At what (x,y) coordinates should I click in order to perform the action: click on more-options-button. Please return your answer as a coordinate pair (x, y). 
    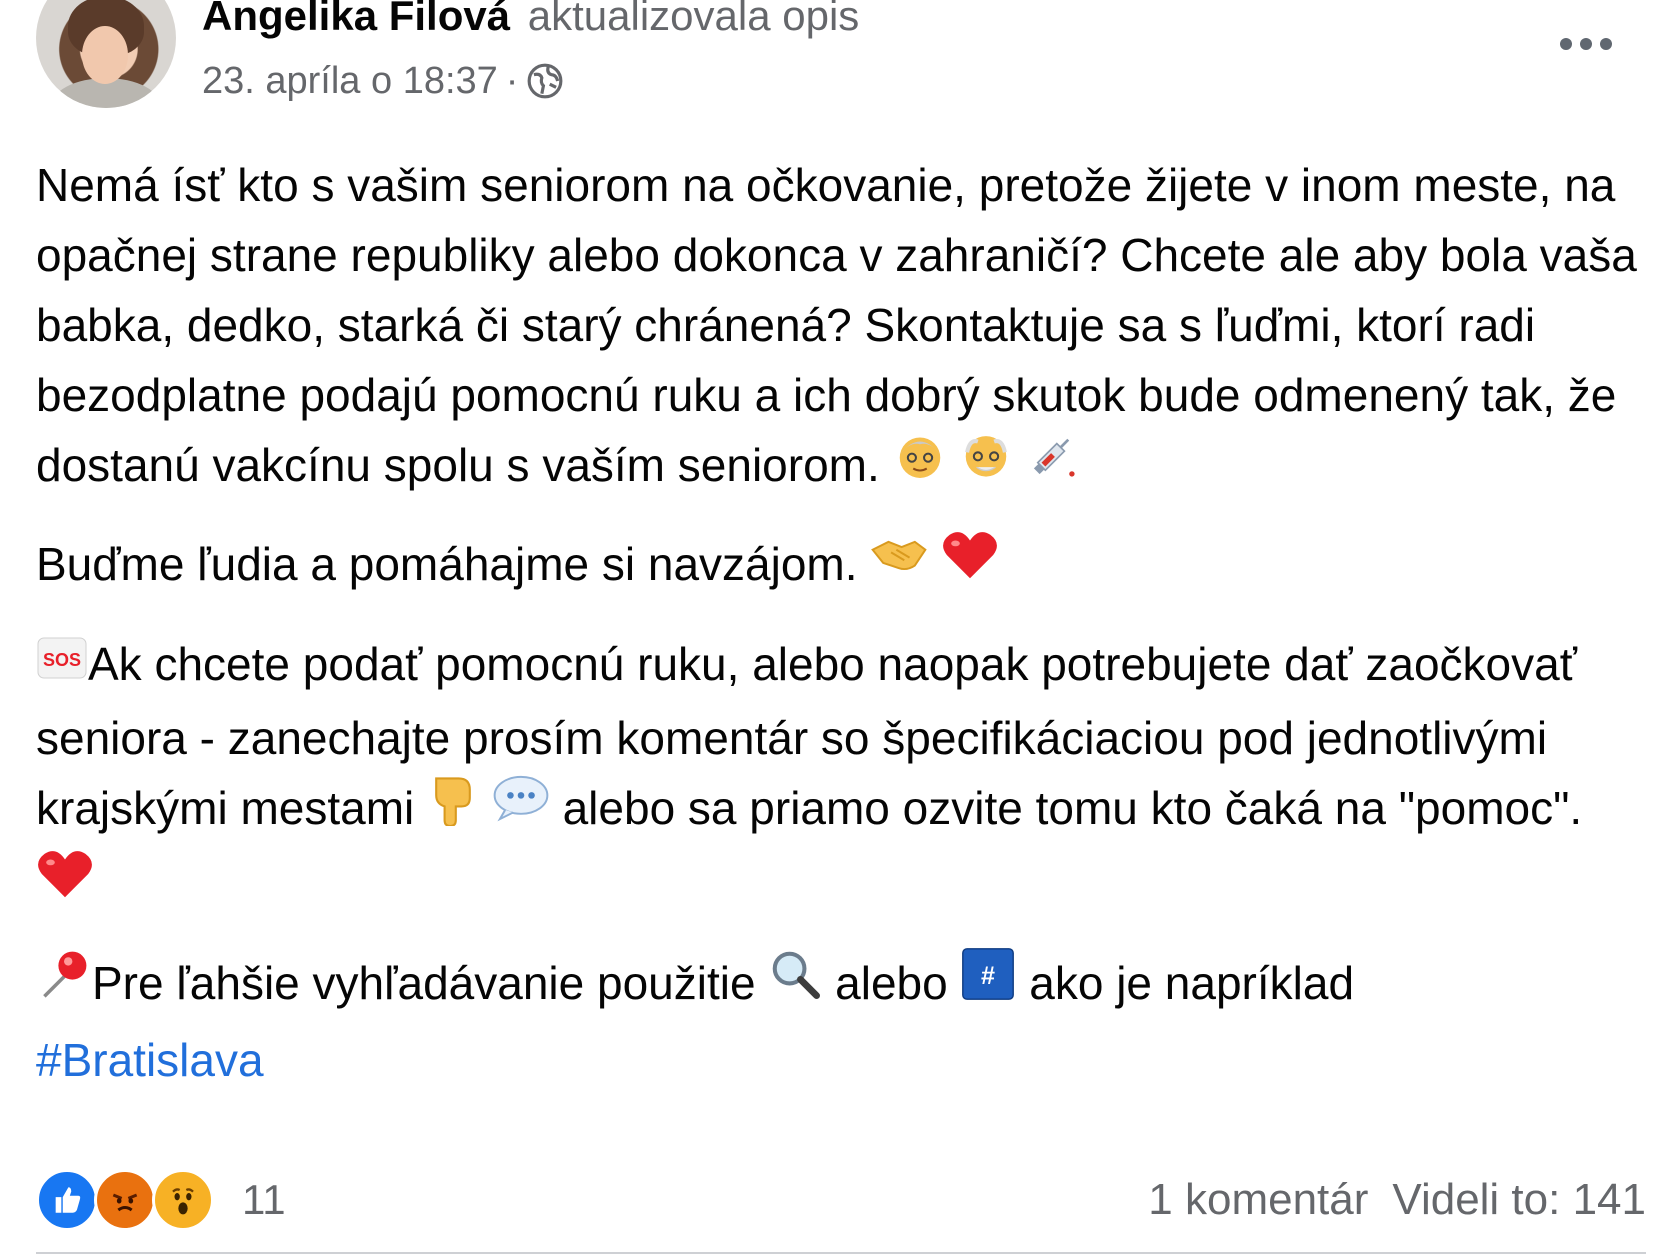
    Looking at the image, I should click on (1586, 44).